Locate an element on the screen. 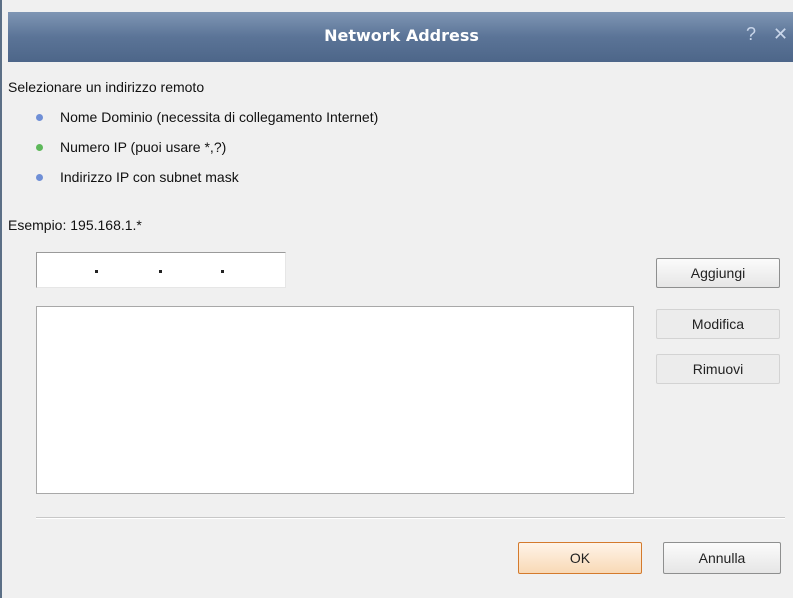 This screenshot has height=598, width=793. cancel-button: Annulla is located at coordinates (722, 558).